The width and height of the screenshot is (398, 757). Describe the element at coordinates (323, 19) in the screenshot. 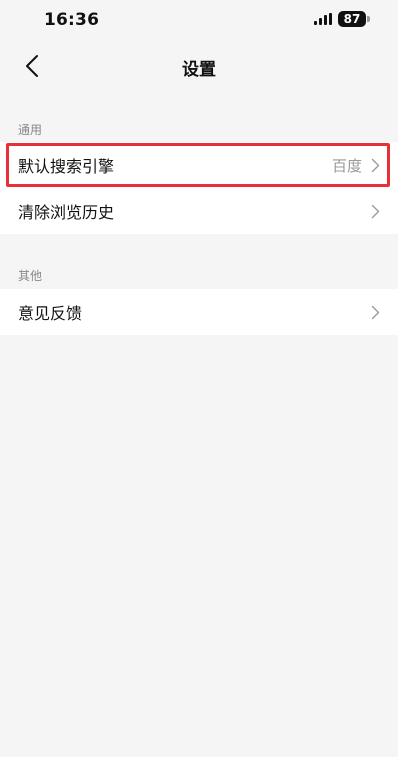

I see `signal-icon` at that location.